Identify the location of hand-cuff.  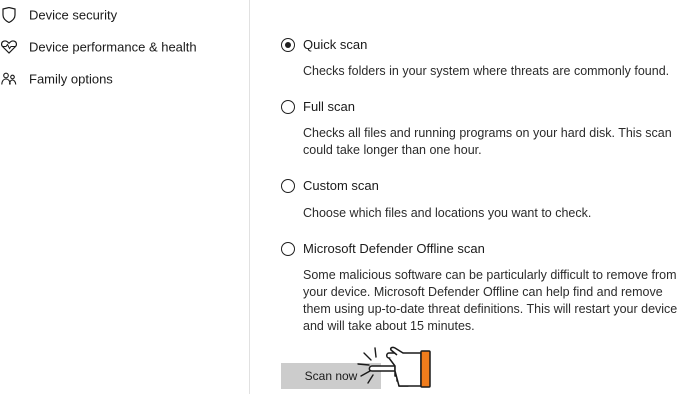
(425, 369).